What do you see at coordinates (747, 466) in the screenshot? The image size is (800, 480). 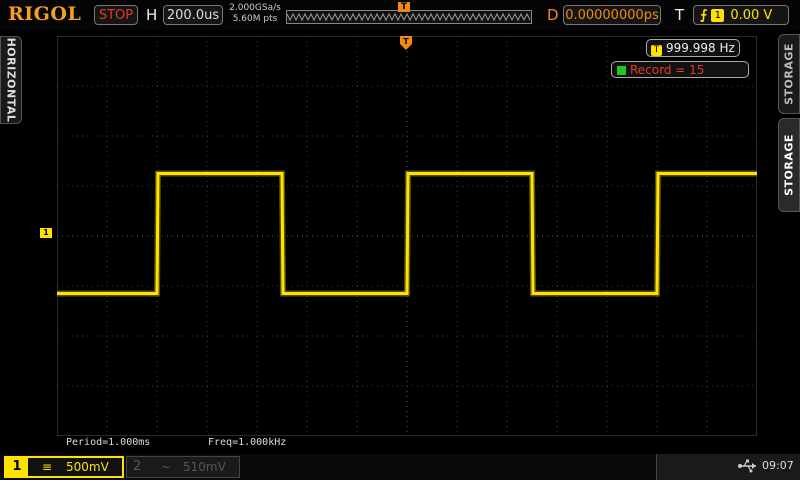 I see `usb-icon` at bounding box center [747, 466].